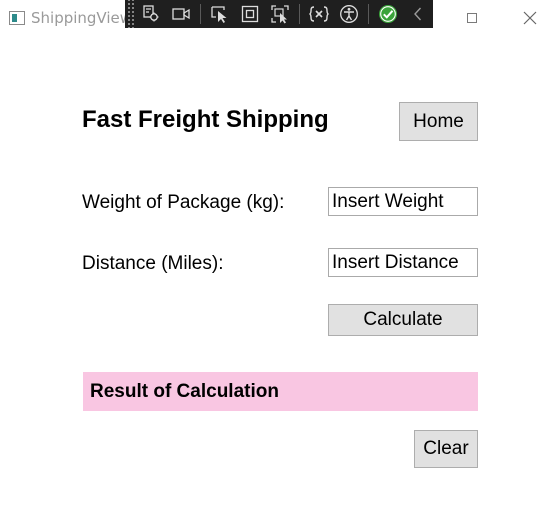 The height and width of the screenshot is (512, 559). I want to click on maximize-icon, so click(472, 18).